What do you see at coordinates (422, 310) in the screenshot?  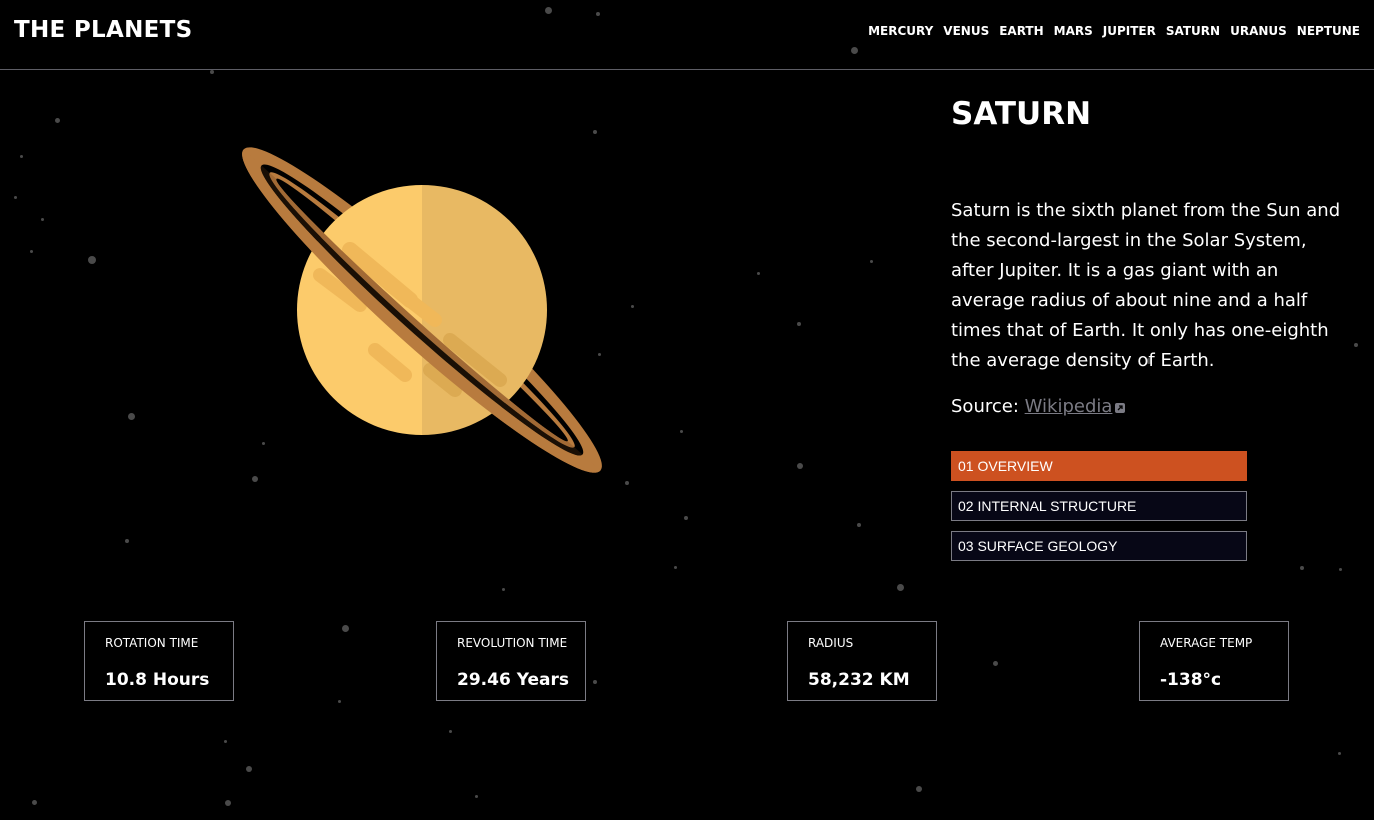 I see `saturn-planet-image` at bounding box center [422, 310].